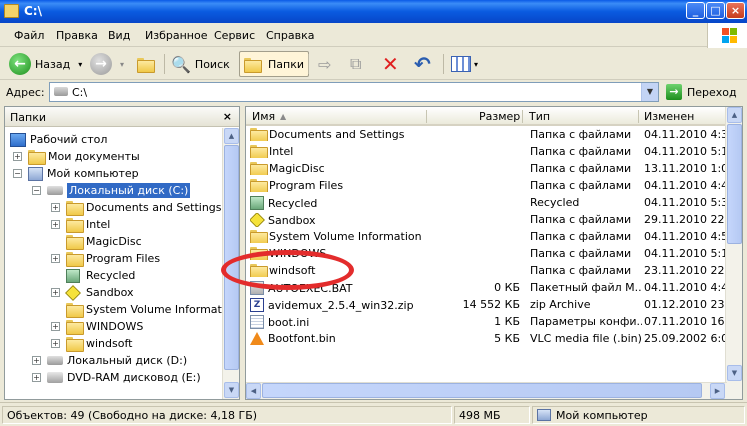  I want to click on column-header: Имя ▲ Размер Тип Изменен, so click(494, 116).